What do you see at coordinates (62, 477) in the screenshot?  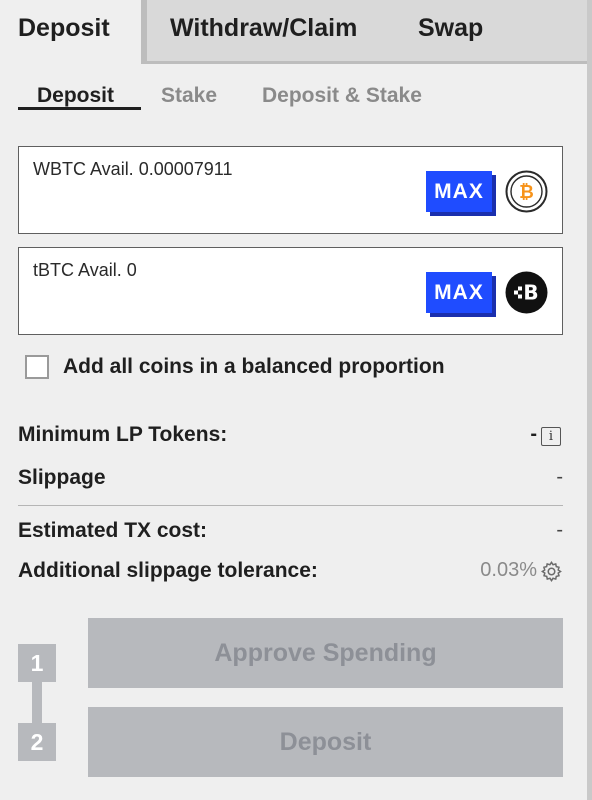 I see `slippage-label: Slippage` at bounding box center [62, 477].